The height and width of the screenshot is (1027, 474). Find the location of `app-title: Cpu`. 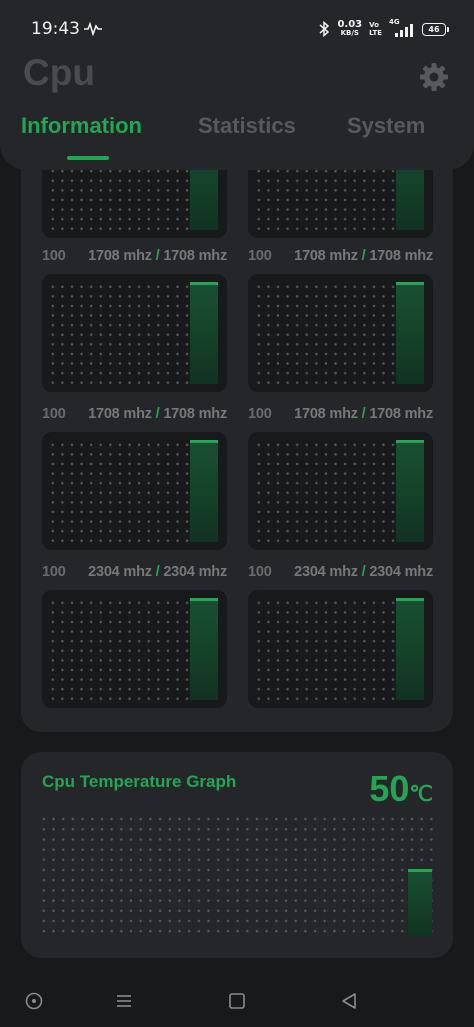

app-title: Cpu is located at coordinates (59, 72).